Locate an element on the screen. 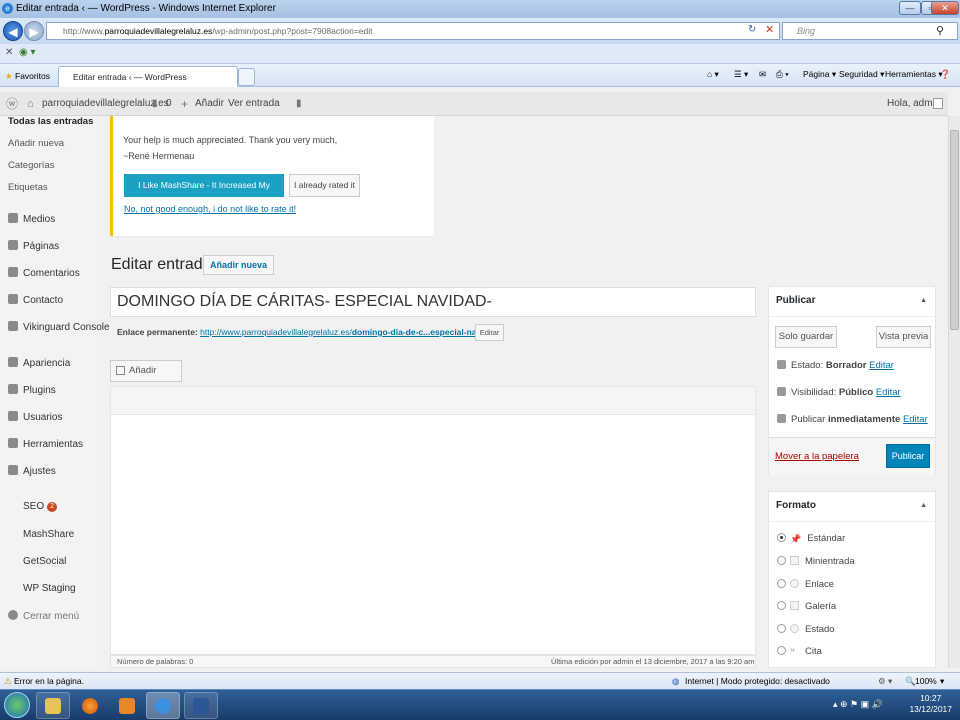 This screenshot has width=960, height=720. warning-icon: ⚠ is located at coordinates (8, 681).